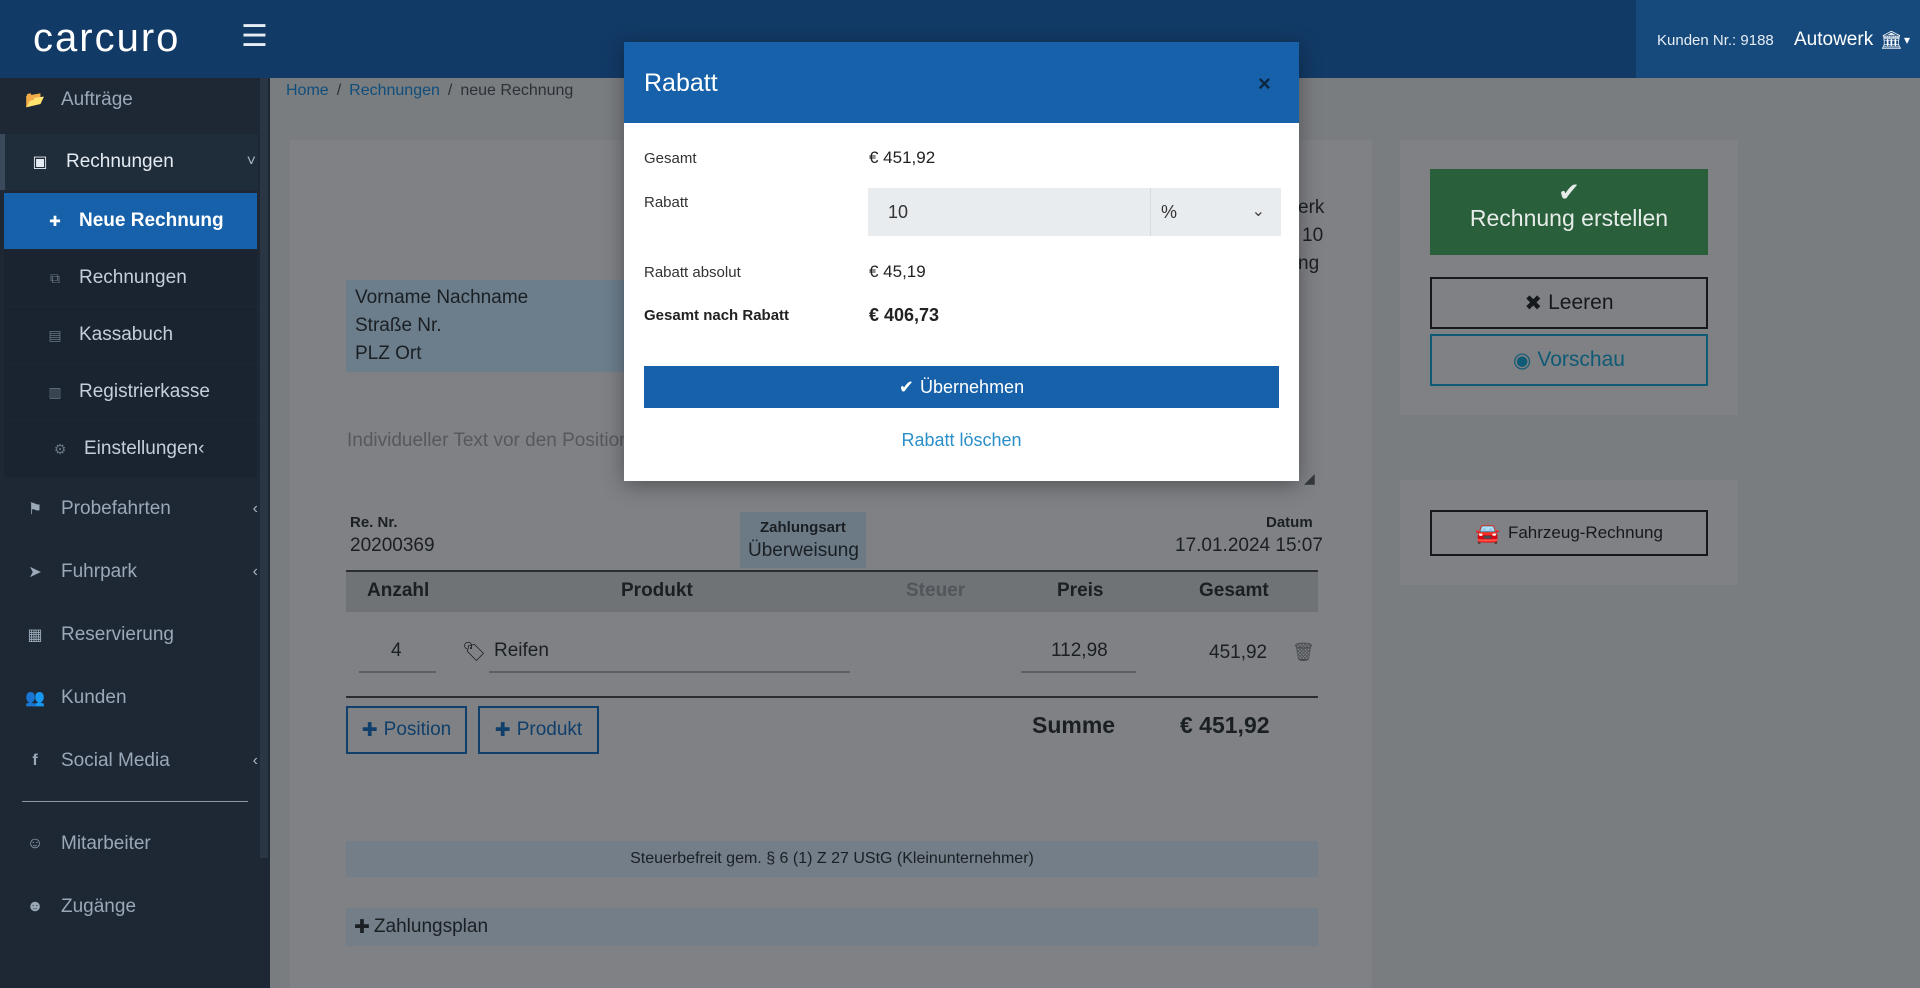 The height and width of the screenshot is (988, 1920). I want to click on sidebar-item-auftraege: 📂 Aufträge, so click(129, 100).